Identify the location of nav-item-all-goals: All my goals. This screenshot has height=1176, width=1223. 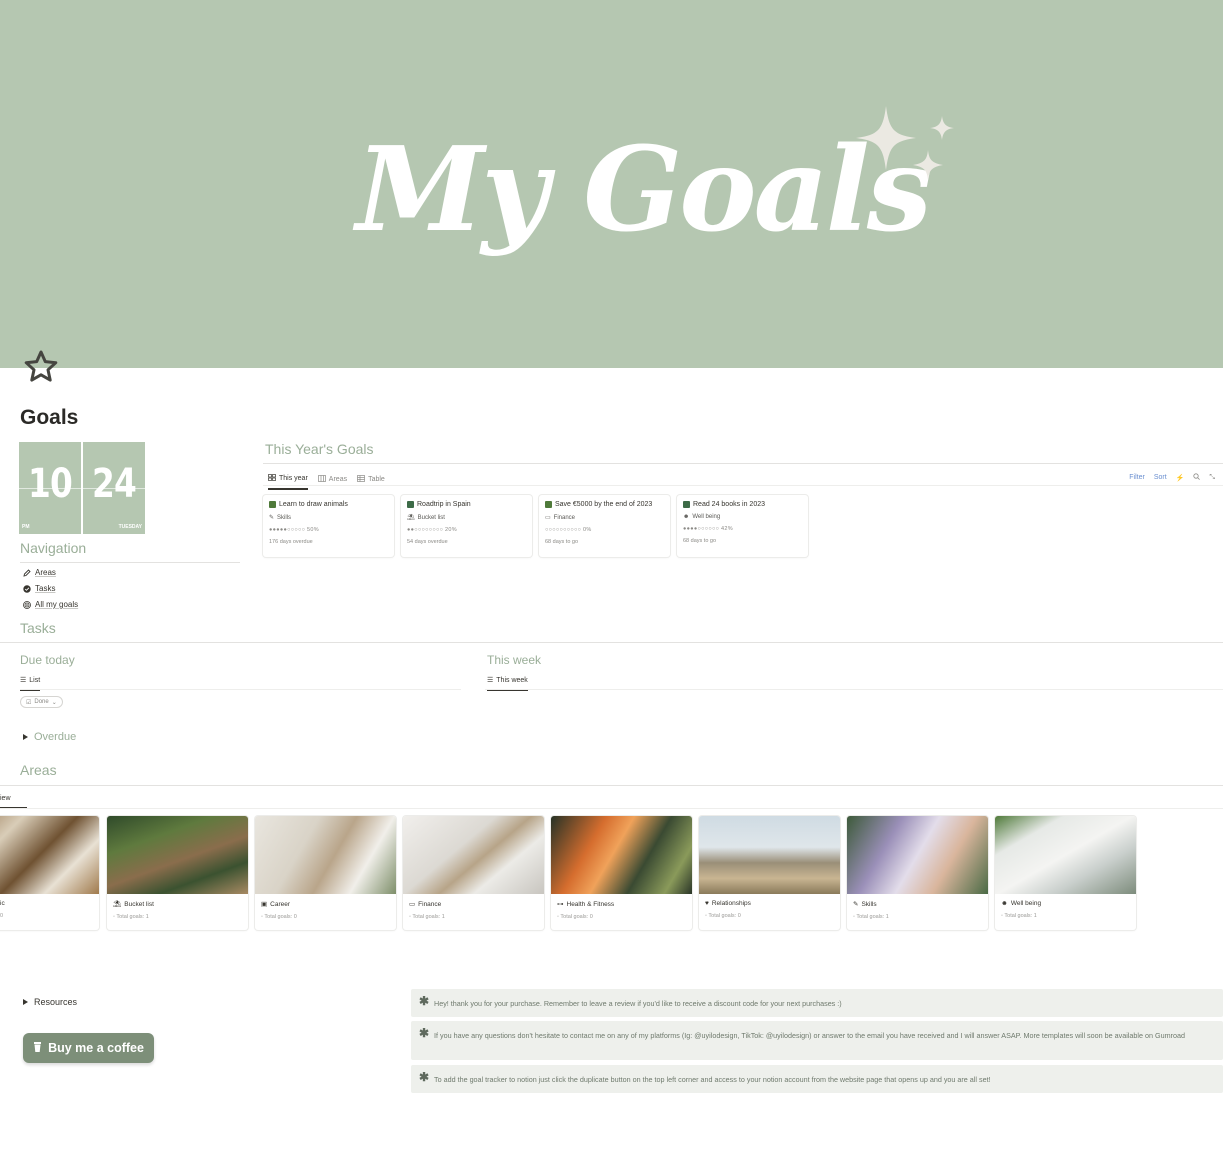
(50, 604).